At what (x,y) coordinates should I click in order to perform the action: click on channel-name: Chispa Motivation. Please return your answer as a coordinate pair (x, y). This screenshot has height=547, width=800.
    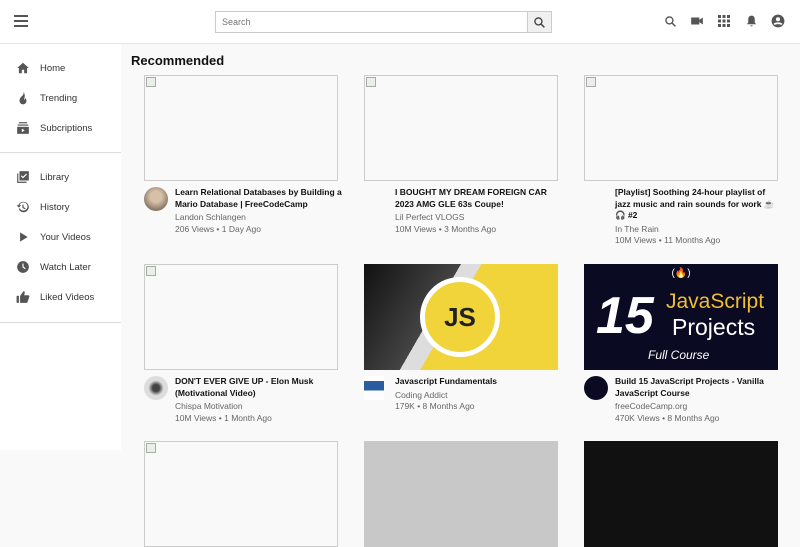
    Looking at the image, I should click on (259, 407).